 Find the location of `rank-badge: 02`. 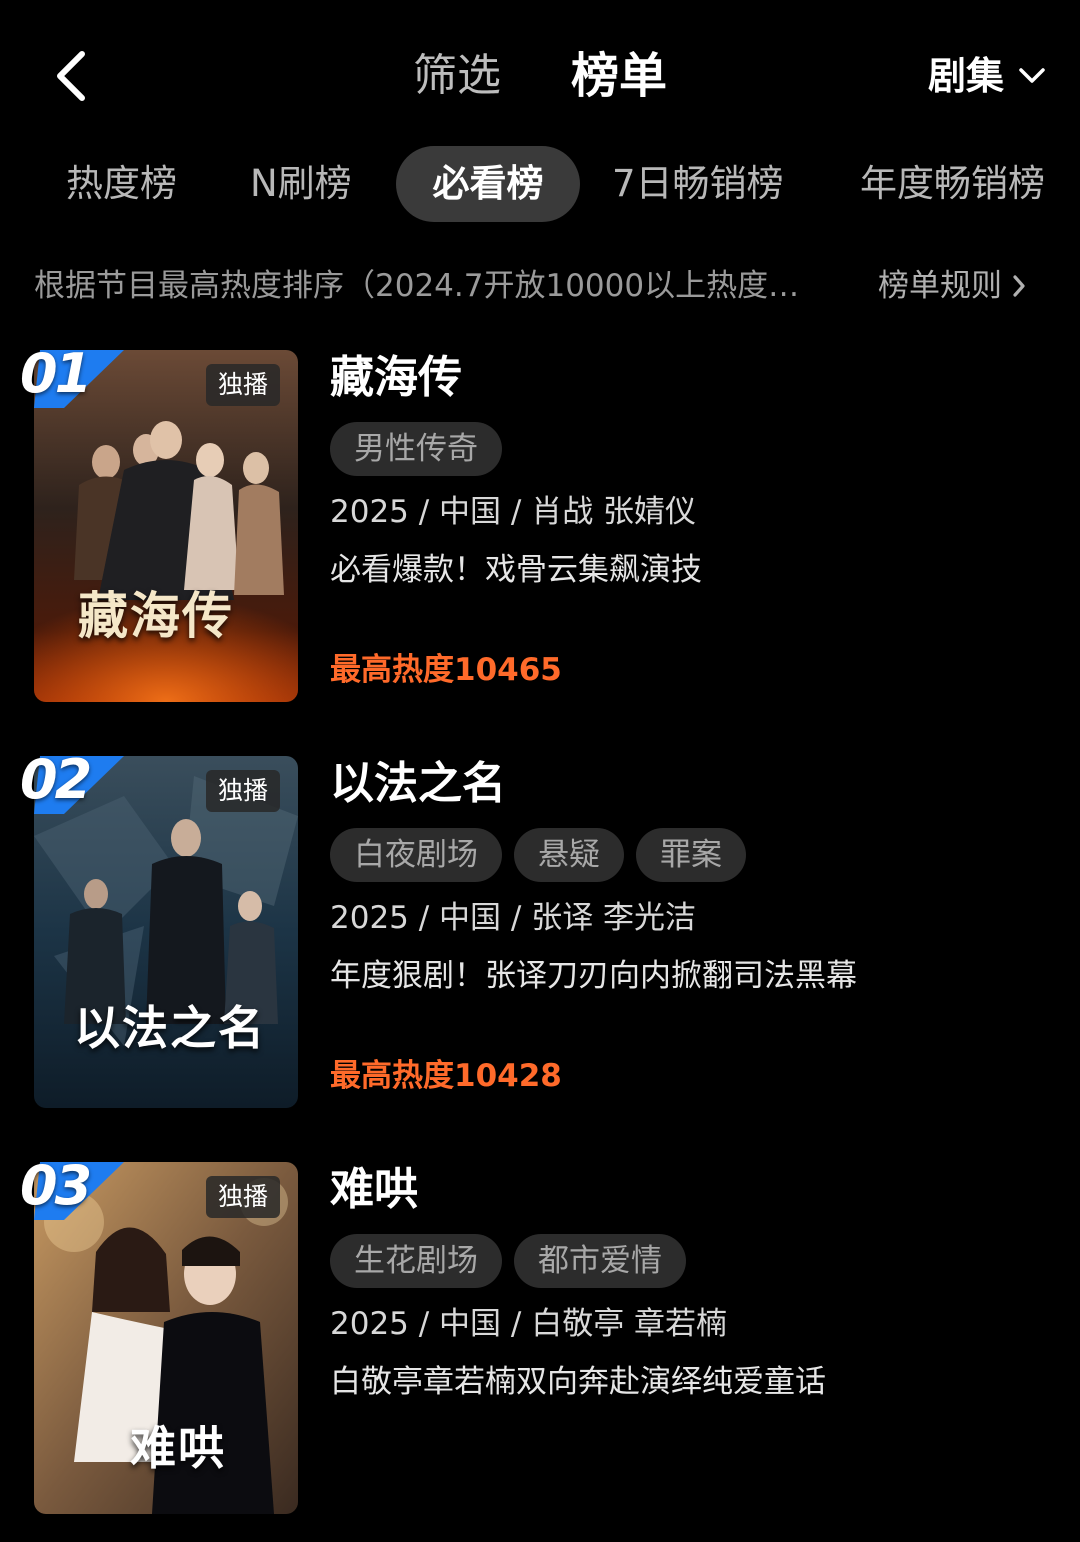

rank-badge: 02 is located at coordinates (75, 782).